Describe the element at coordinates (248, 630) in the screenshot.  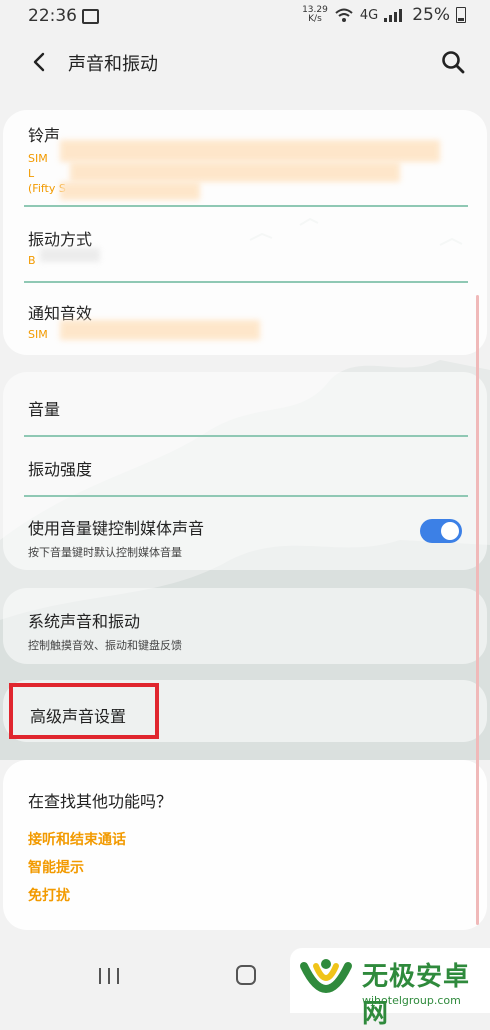
I see `system-sound-item: 系统声音和振动 控制触摸音效、振动和键盘反馈` at that location.